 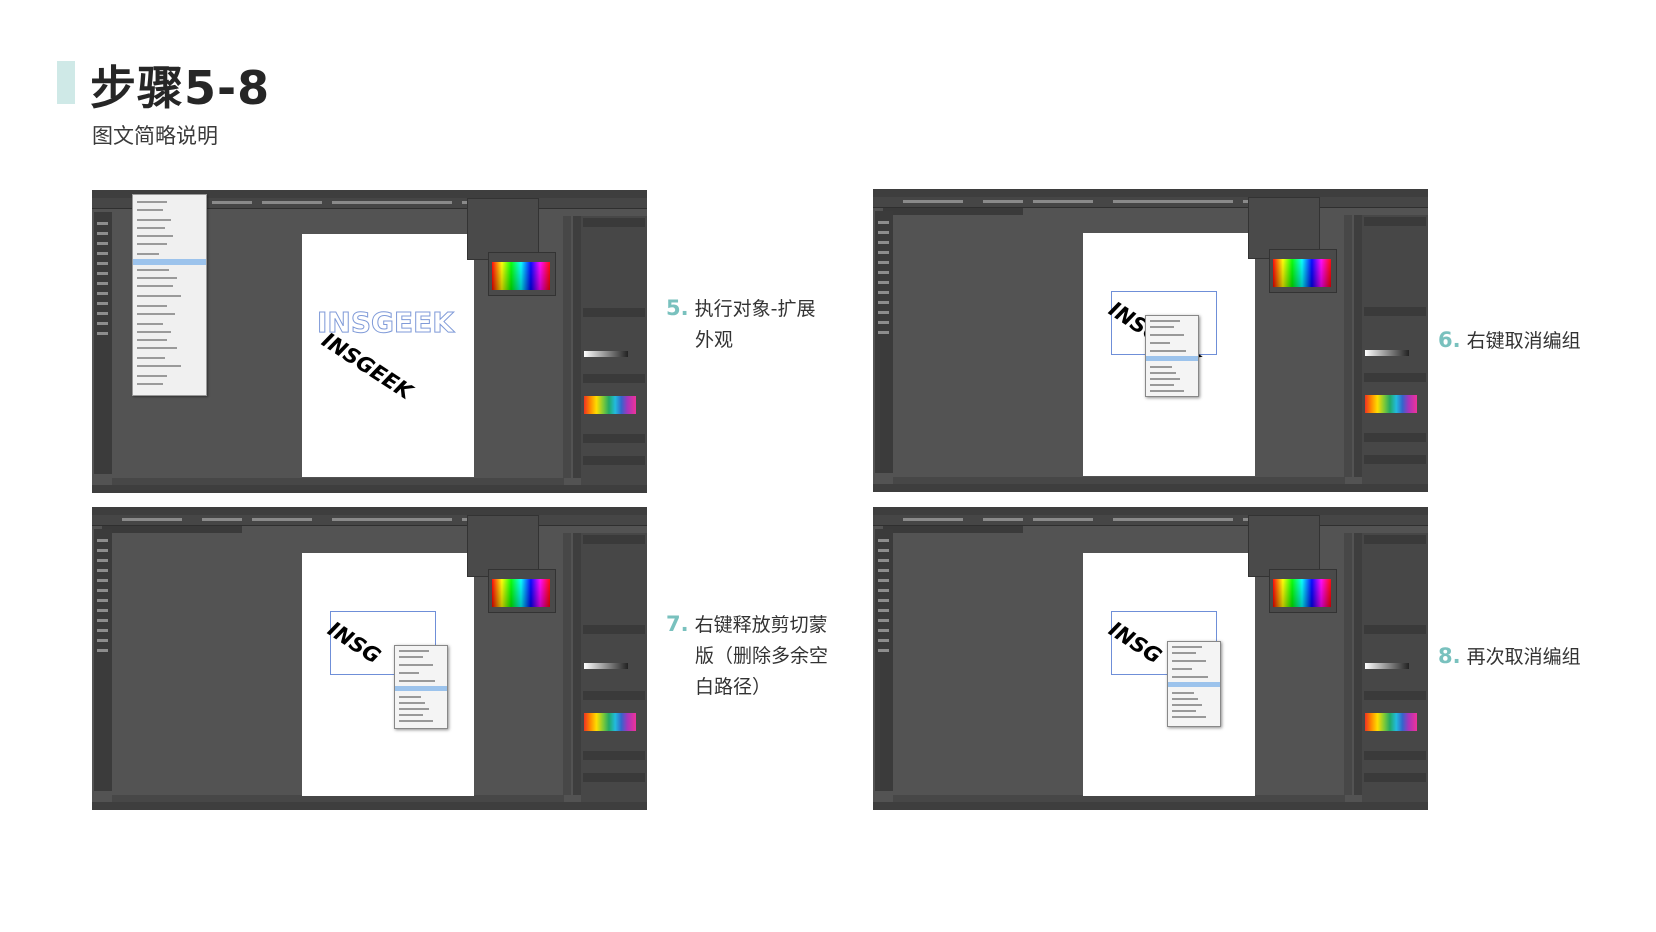 I want to click on screenshot-step-7: INSG, so click(x=369, y=658).